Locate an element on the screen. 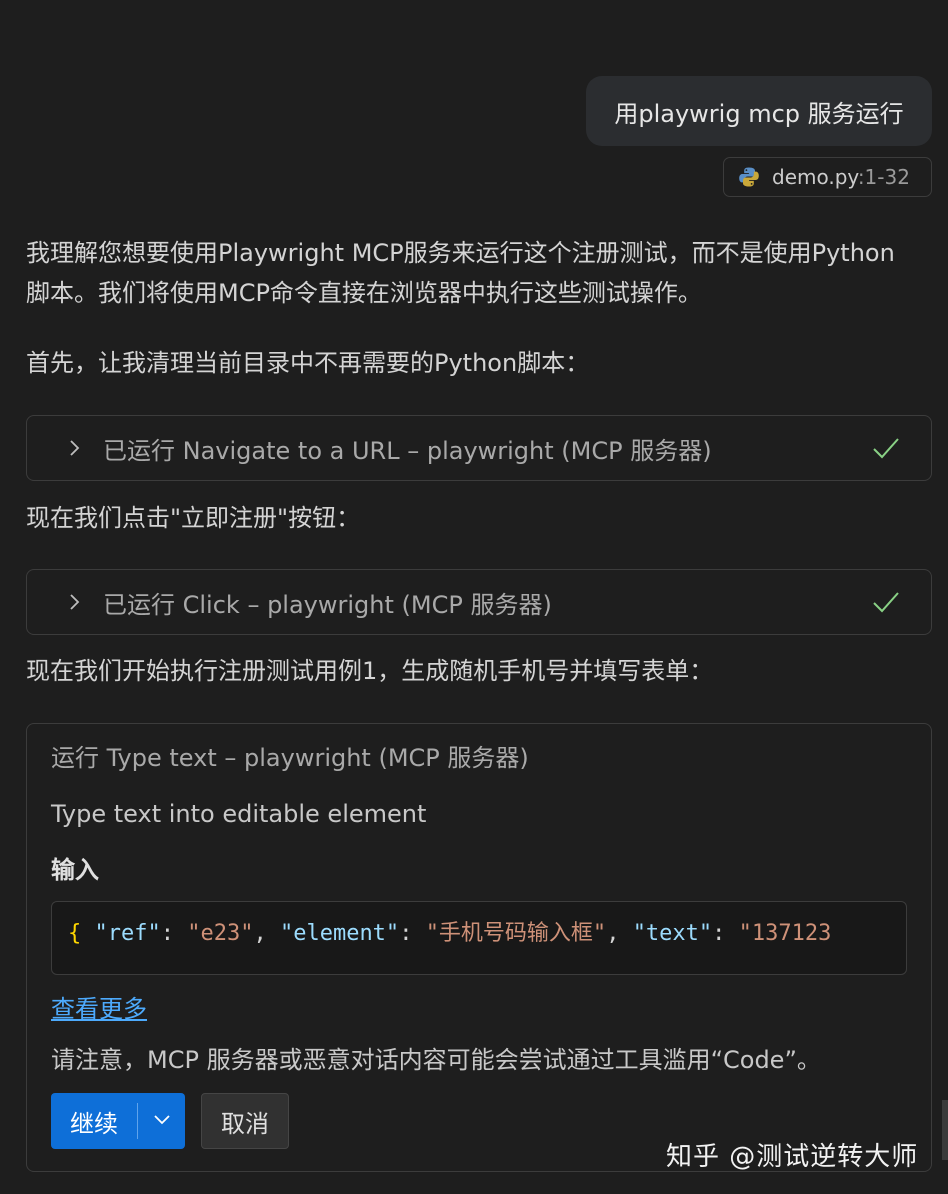  code-value-ref: "e23" is located at coordinates (220, 933).